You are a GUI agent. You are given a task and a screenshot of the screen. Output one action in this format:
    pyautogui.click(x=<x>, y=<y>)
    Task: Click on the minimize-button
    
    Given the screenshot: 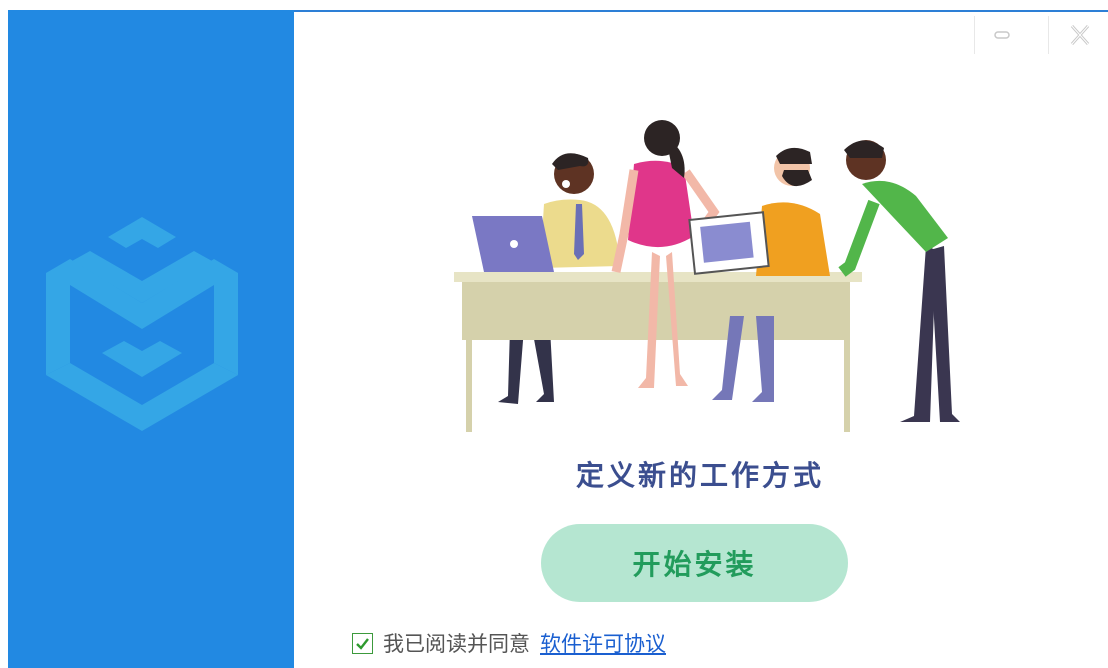 What is the action you would take?
    pyautogui.click(x=1002, y=35)
    